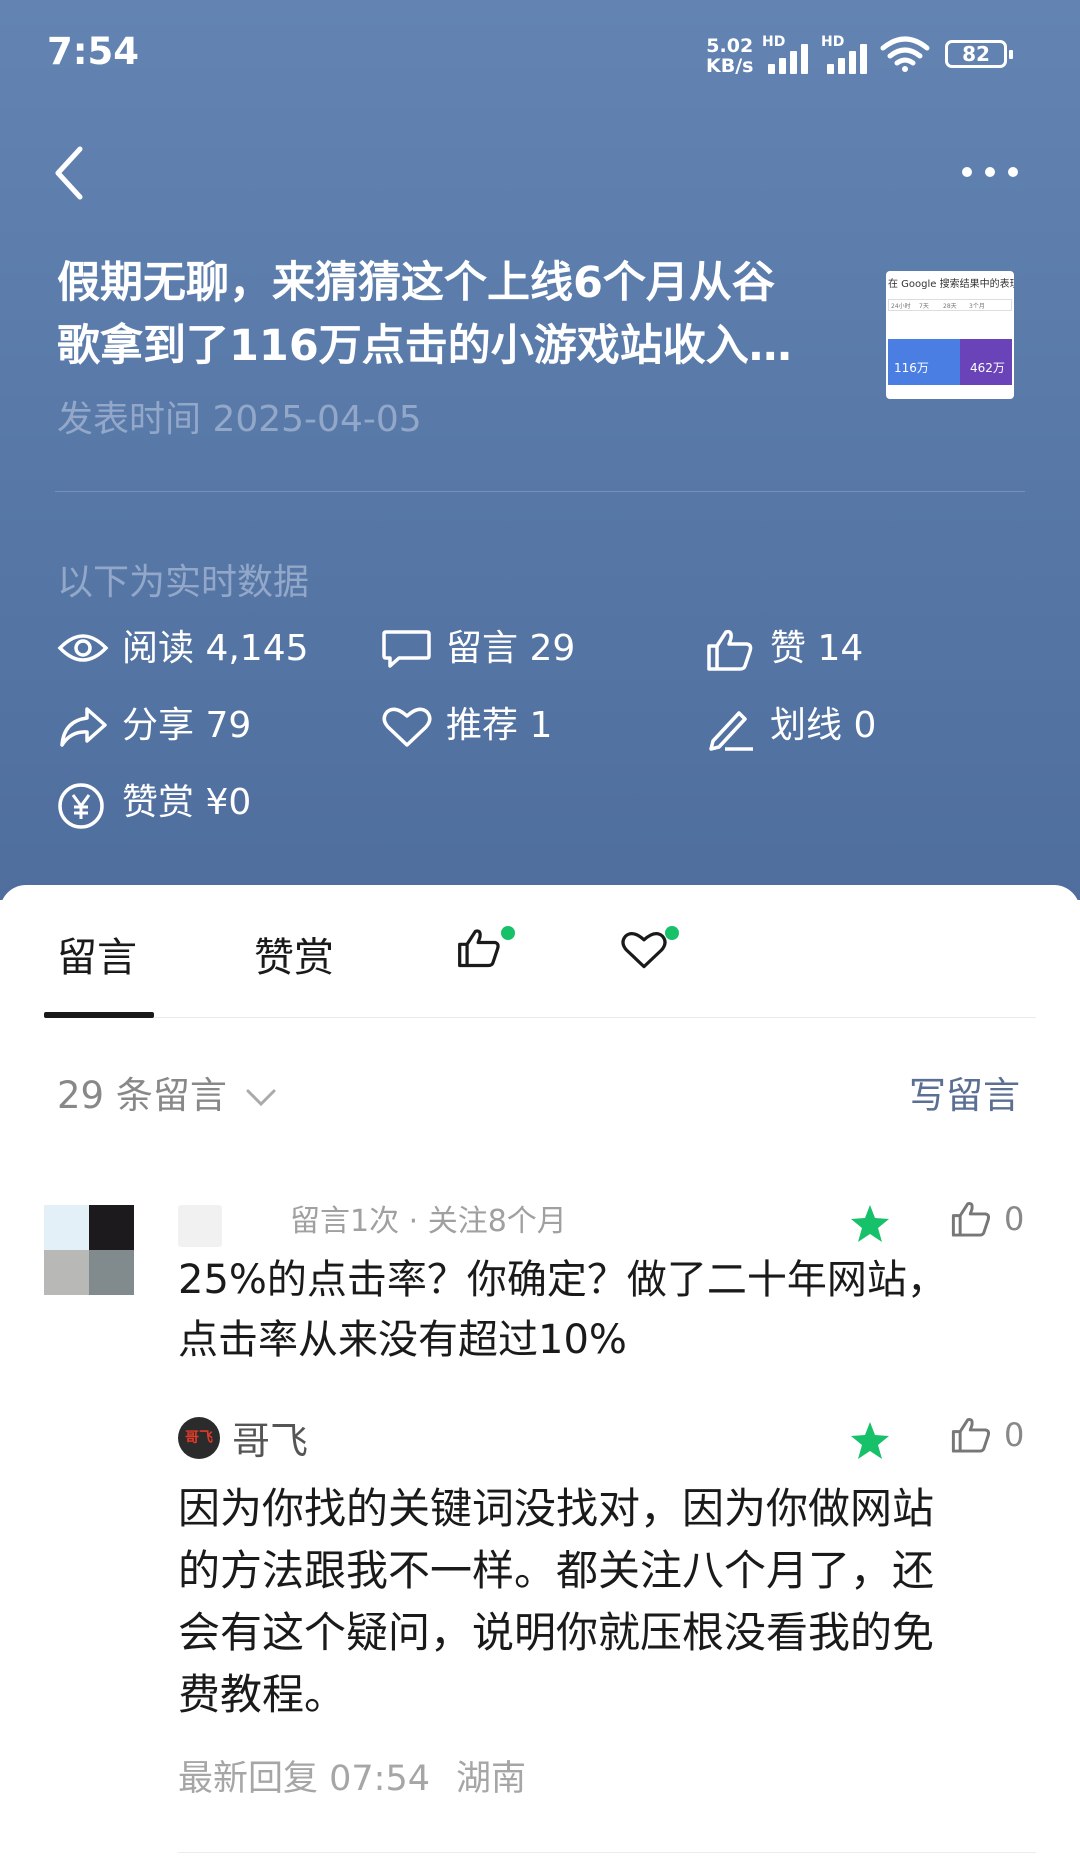 The image size is (1080, 1859). I want to click on tab-divider, so click(540, 1017).